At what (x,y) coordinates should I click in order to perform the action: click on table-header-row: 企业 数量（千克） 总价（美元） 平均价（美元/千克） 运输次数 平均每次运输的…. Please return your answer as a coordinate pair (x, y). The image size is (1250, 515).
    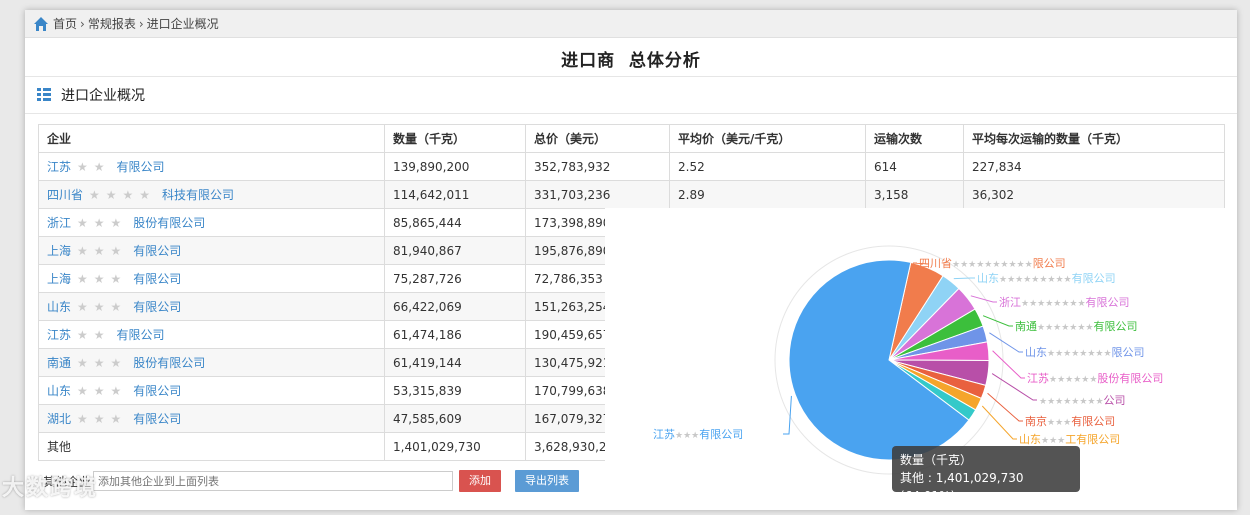
    Looking at the image, I should click on (631, 138).